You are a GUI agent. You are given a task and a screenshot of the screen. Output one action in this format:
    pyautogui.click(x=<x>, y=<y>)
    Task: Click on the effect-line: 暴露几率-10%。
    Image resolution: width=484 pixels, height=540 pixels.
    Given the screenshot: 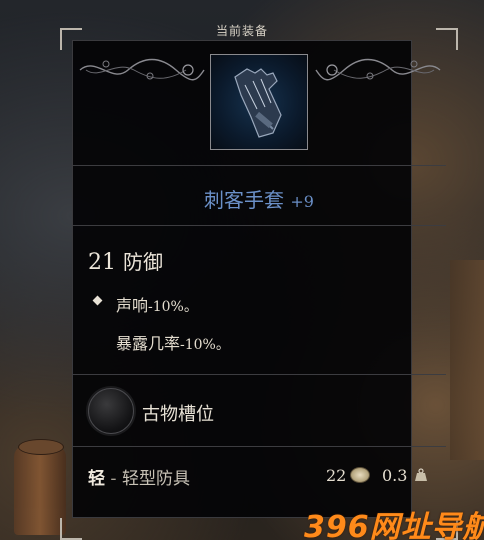 What is the action you would take?
    pyautogui.click(x=173, y=342)
    